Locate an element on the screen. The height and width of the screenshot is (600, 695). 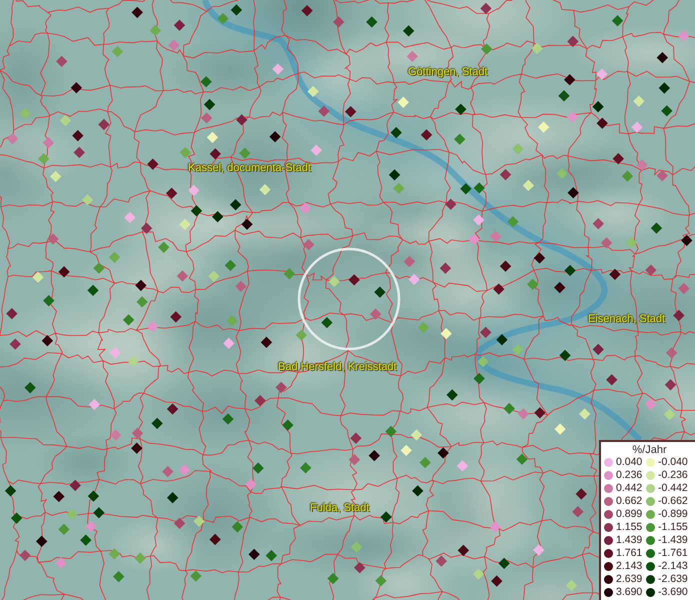
legend-value: 0.662 is located at coordinates (629, 501).